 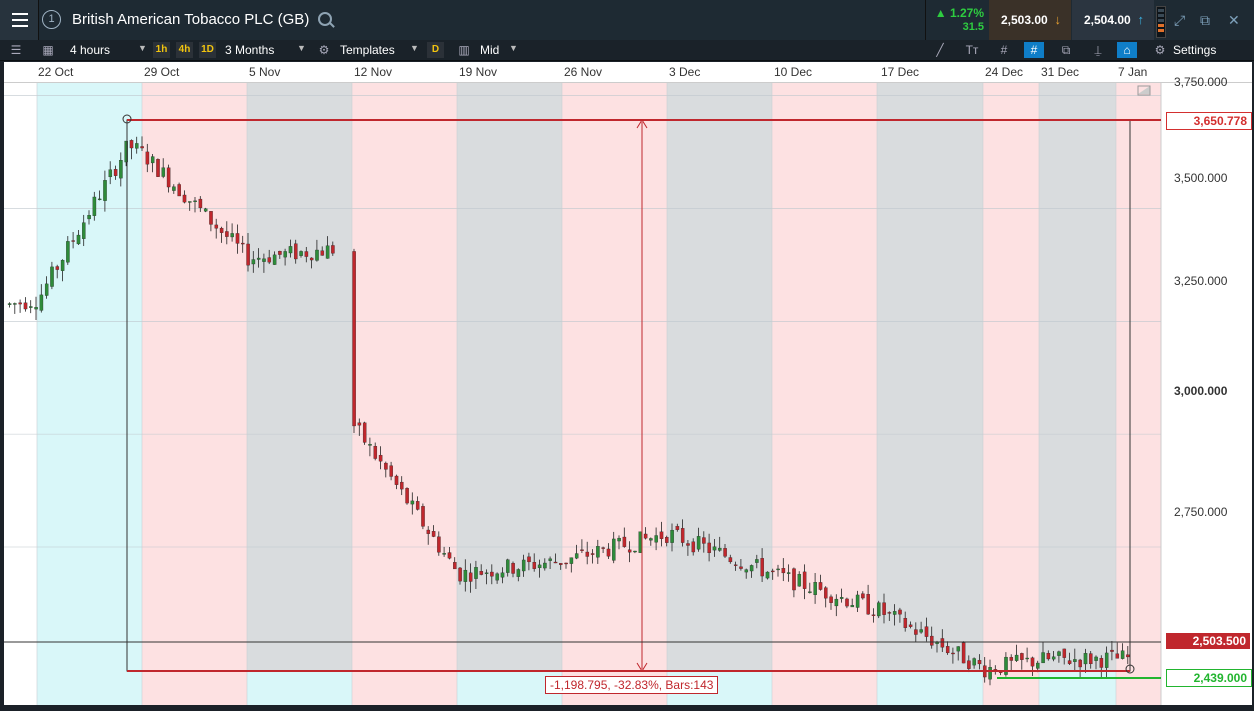 What do you see at coordinates (1098, 50) in the screenshot?
I see `indicator-icon: ⍊` at bounding box center [1098, 50].